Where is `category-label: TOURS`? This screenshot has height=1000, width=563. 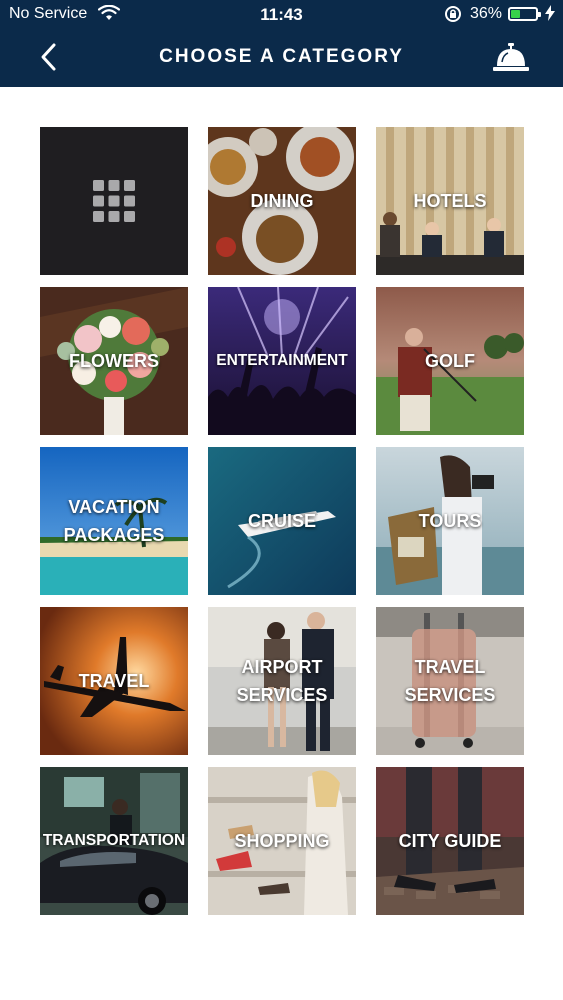
category-label: TOURS is located at coordinates (450, 521).